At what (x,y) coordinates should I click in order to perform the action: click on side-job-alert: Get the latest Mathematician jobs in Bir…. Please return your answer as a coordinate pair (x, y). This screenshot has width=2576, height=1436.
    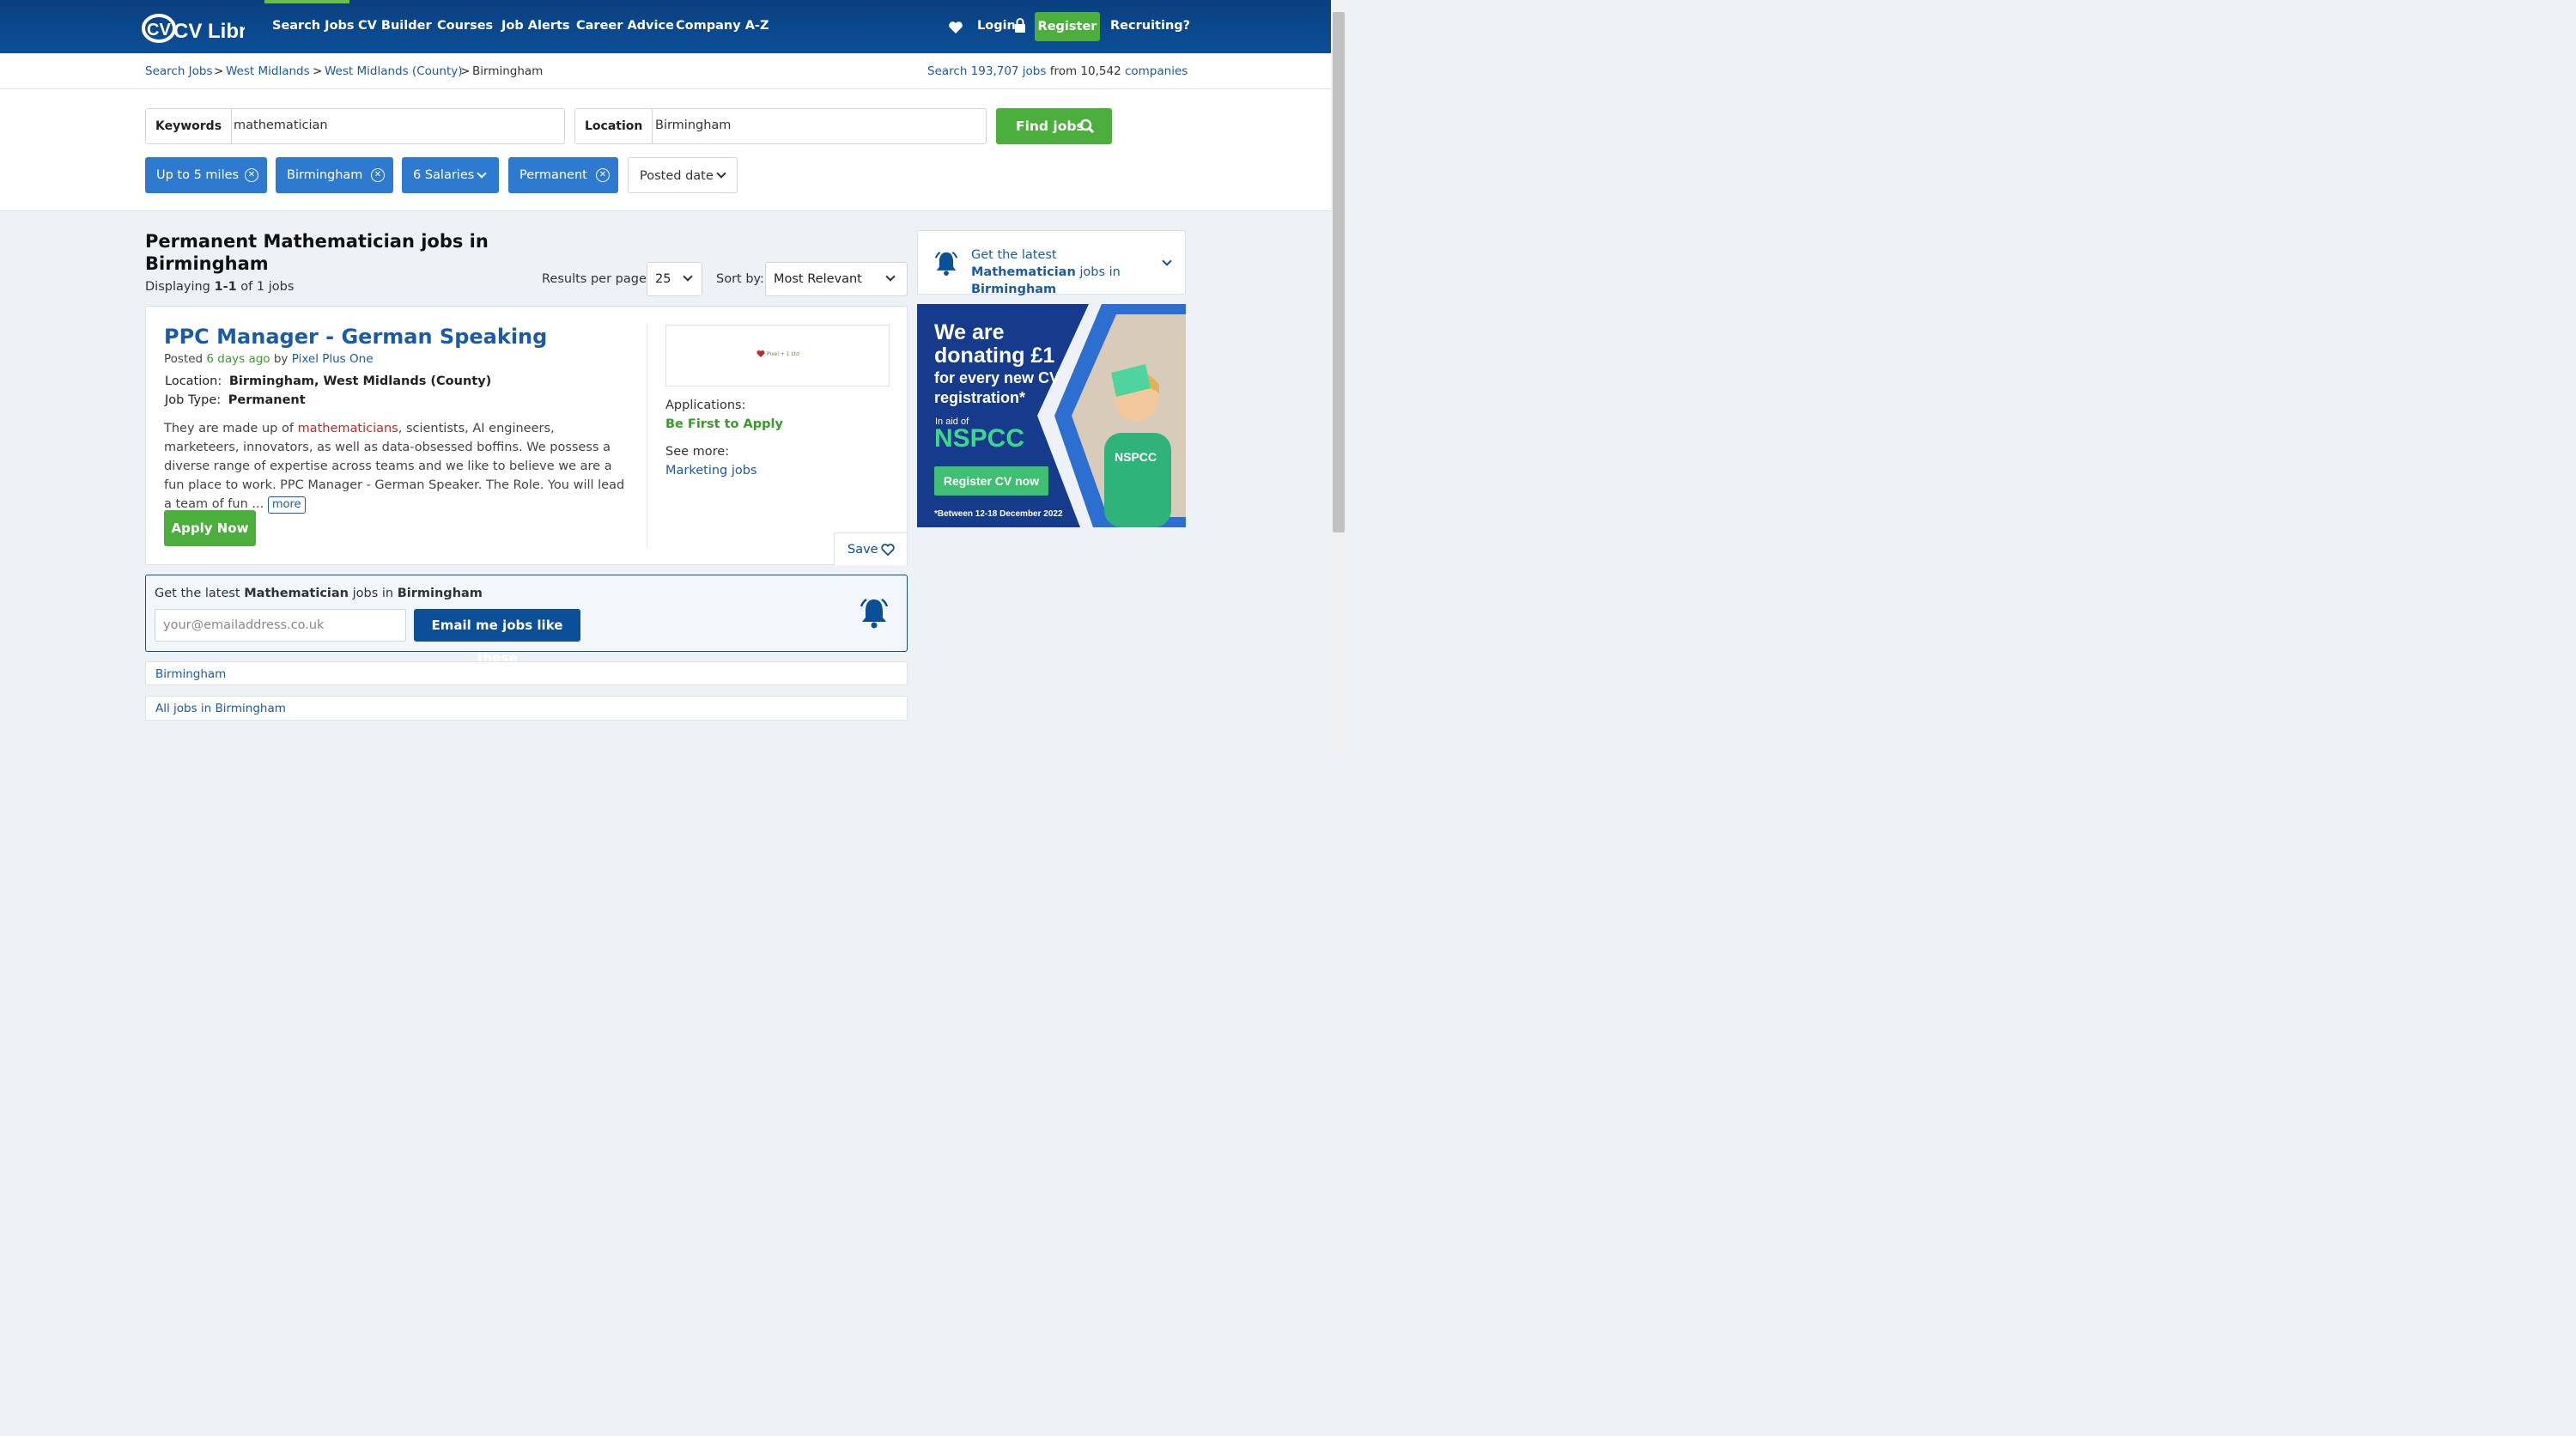
    Looking at the image, I should click on (1052, 264).